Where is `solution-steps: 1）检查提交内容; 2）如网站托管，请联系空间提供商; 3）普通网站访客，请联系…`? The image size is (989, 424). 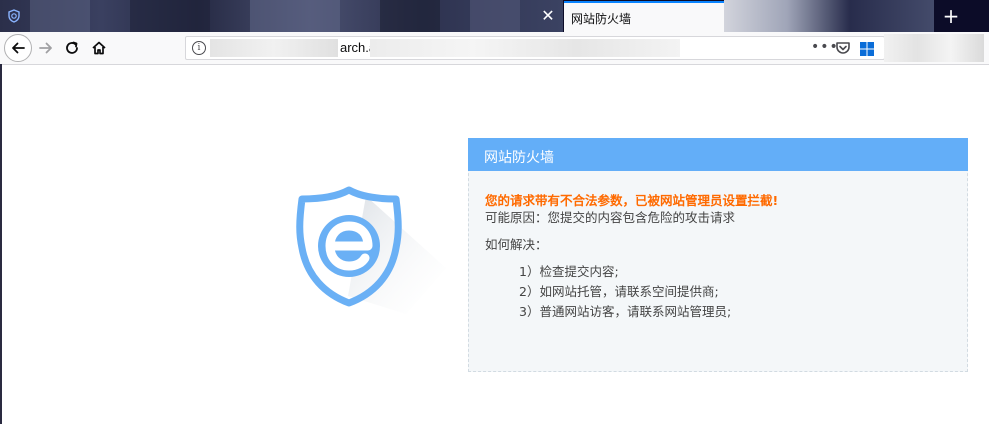
solution-steps: 1）检查提交内容; 2）如网站托管，请联系空间提供商; 3）普通网站访客，请联系… is located at coordinates (625, 292).